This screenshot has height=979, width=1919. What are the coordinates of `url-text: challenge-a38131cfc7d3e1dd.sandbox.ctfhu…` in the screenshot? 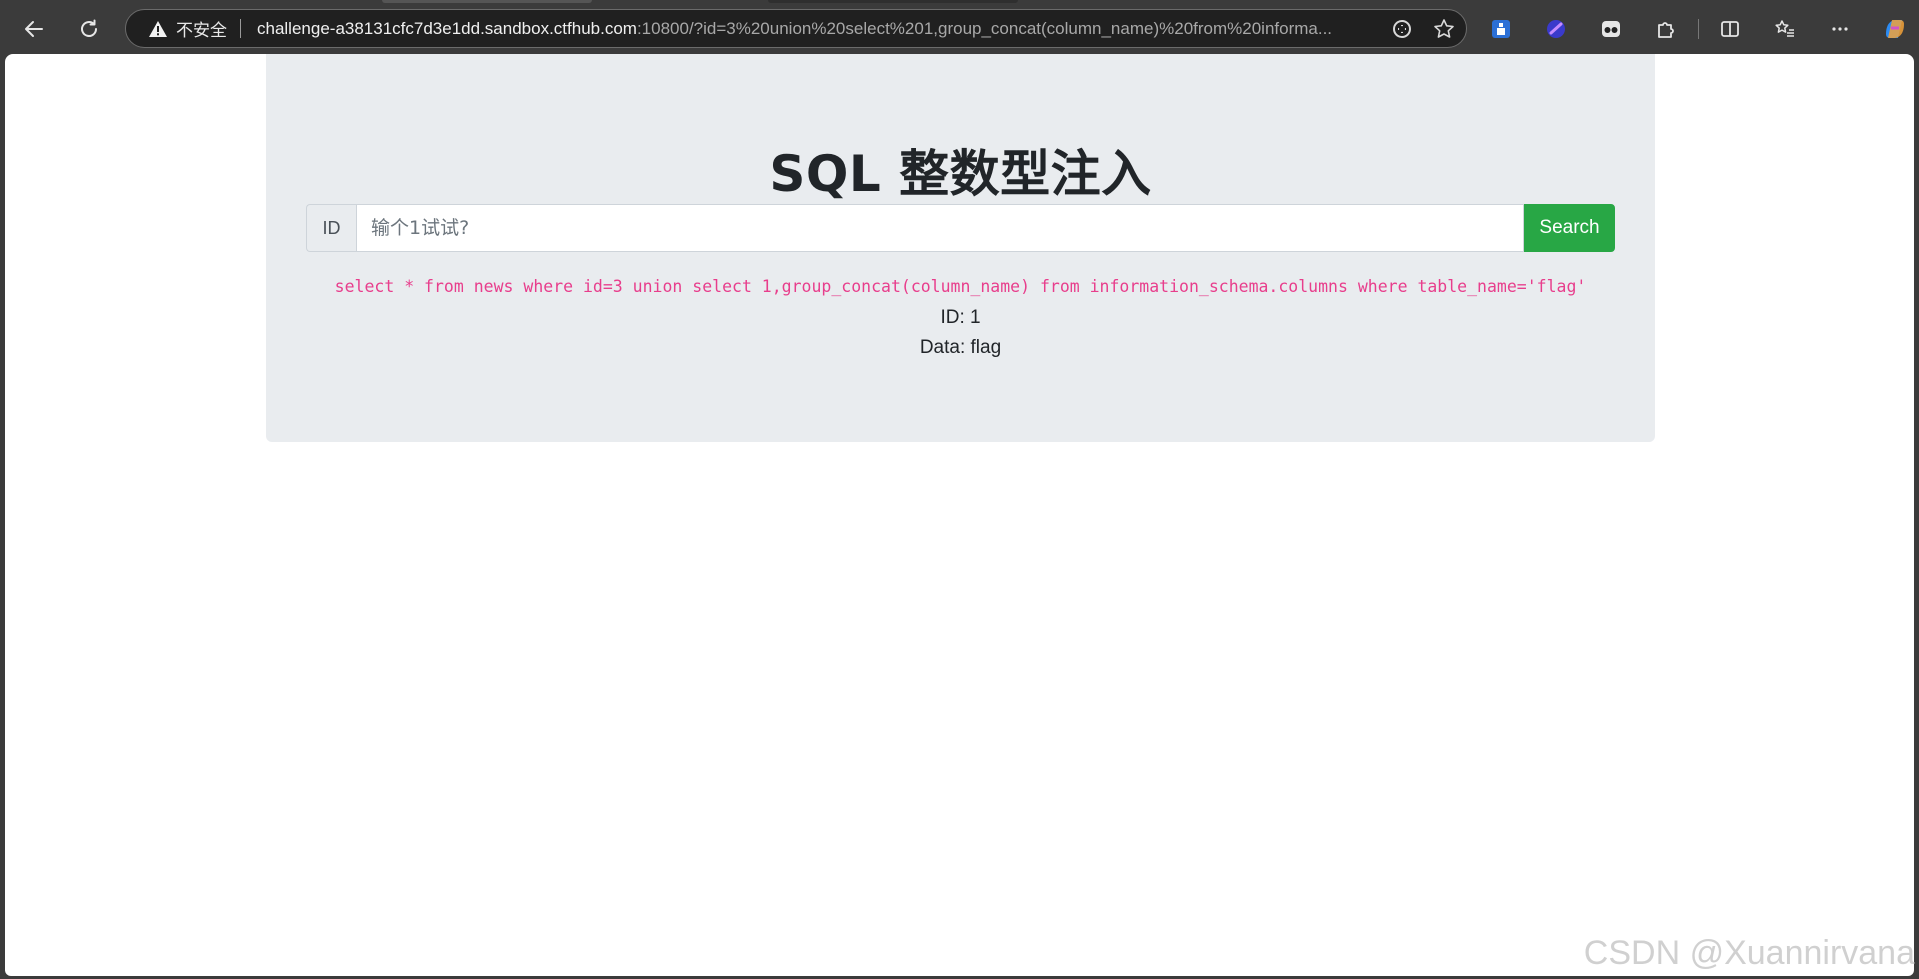 It's located at (799, 29).